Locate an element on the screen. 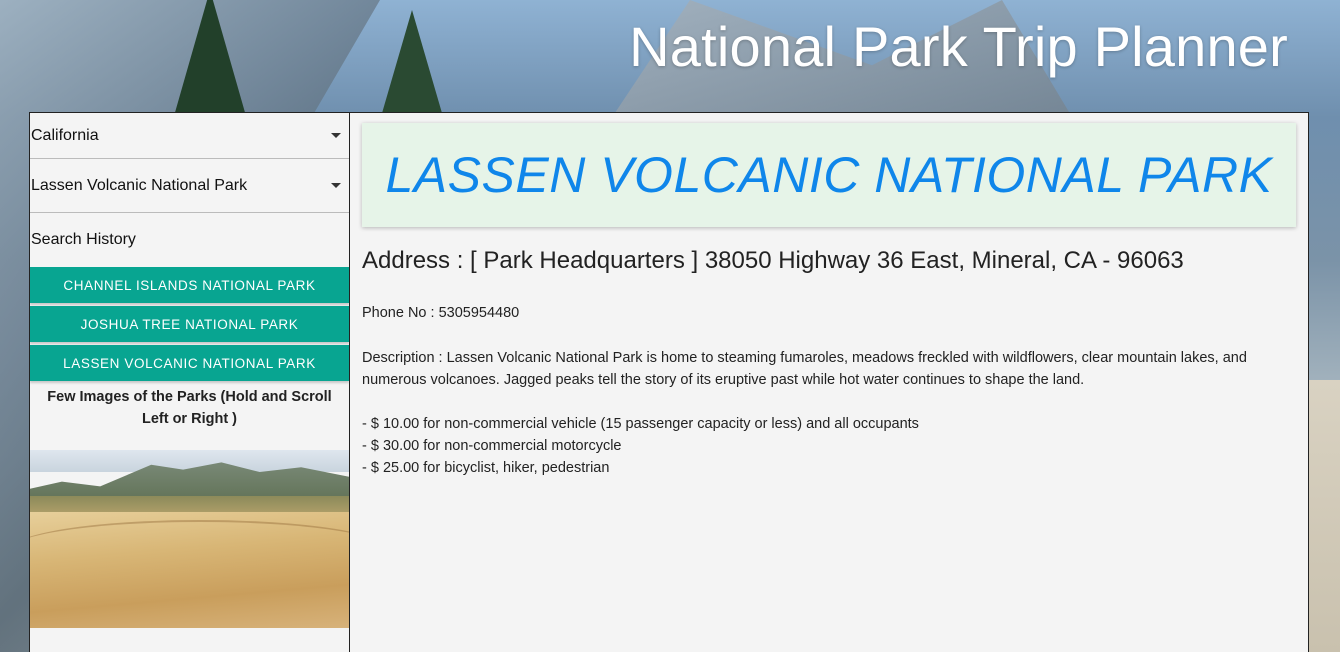  park-image-carousel is located at coordinates (189, 539).